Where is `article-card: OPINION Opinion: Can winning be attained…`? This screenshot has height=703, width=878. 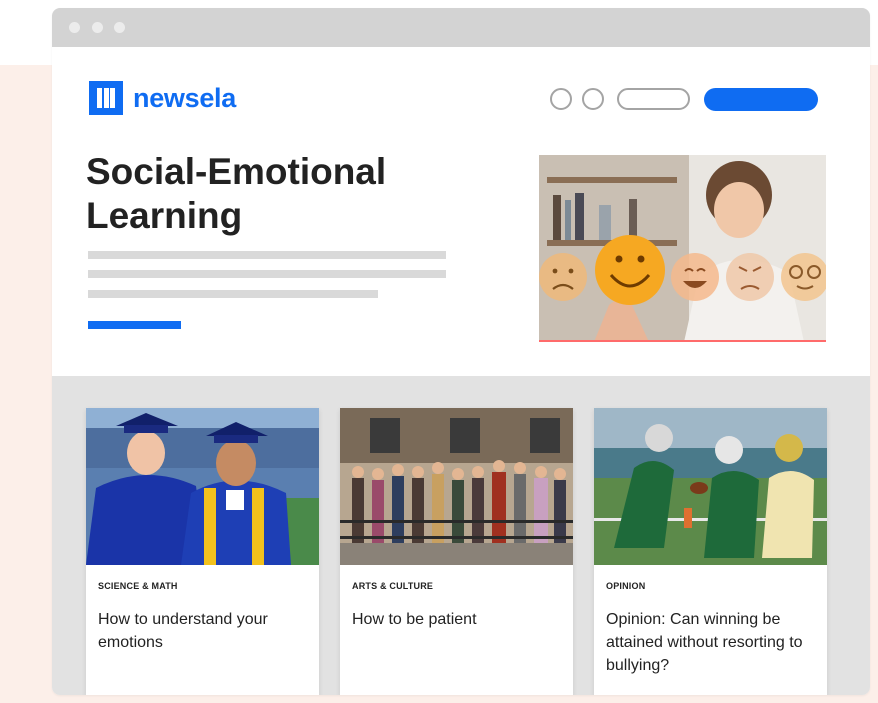
article-card: OPINION Opinion: Can winning be attained… is located at coordinates (710, 551).